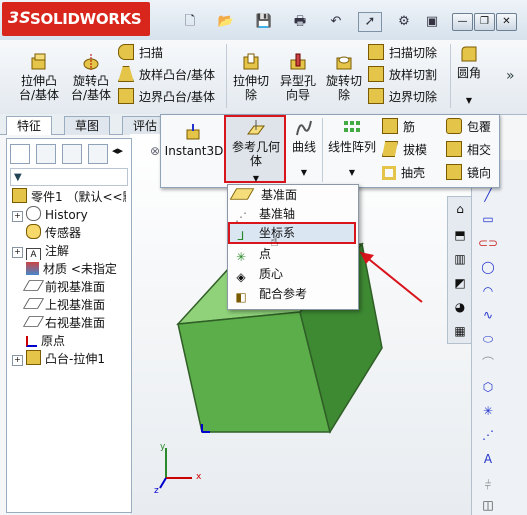  Describe the element at coordinates (506, 22) in the screenshot. I see `close-button: ✕` at that location.